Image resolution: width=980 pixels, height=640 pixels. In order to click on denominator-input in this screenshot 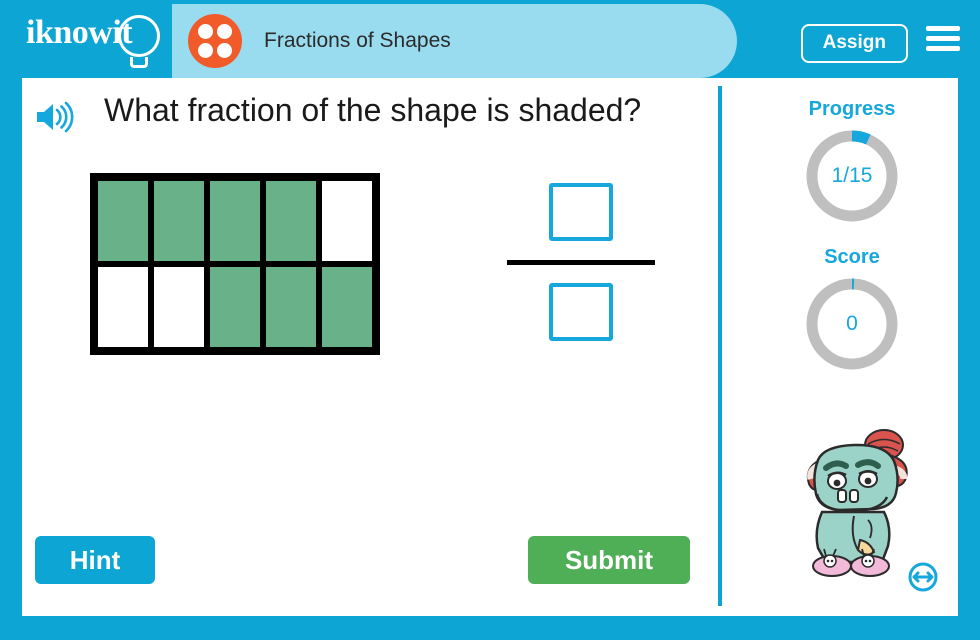, I will do `click(581, 312)`.